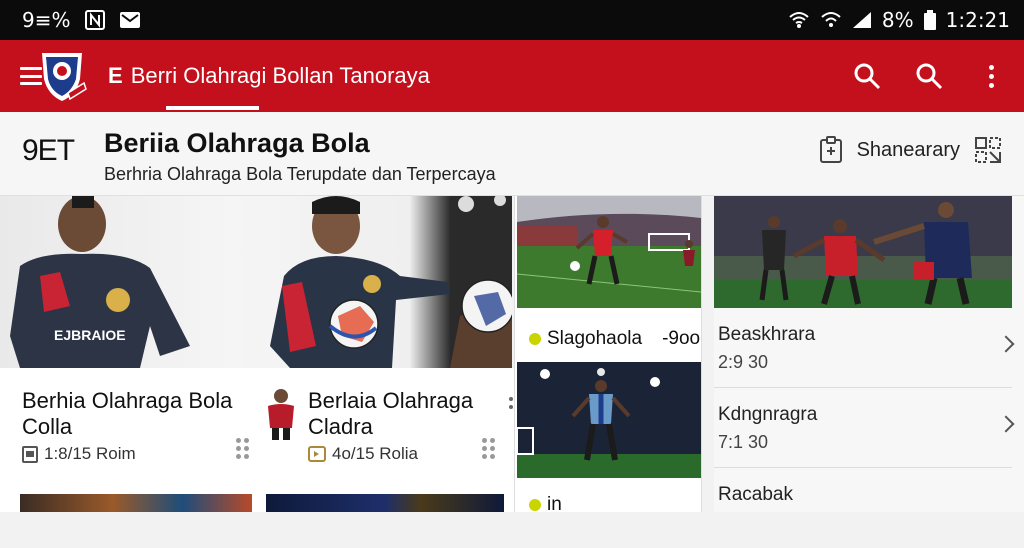 This screenshot has height=548, width=1024. Describe the element at coordinates (863, 252) in the screenshot. I see `match-action-photo` at that location.